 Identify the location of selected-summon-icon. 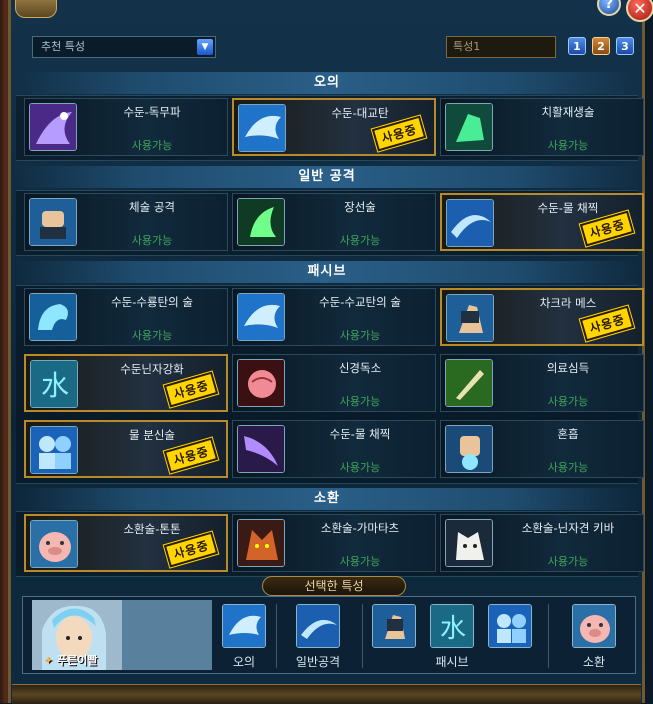
(594, 626).